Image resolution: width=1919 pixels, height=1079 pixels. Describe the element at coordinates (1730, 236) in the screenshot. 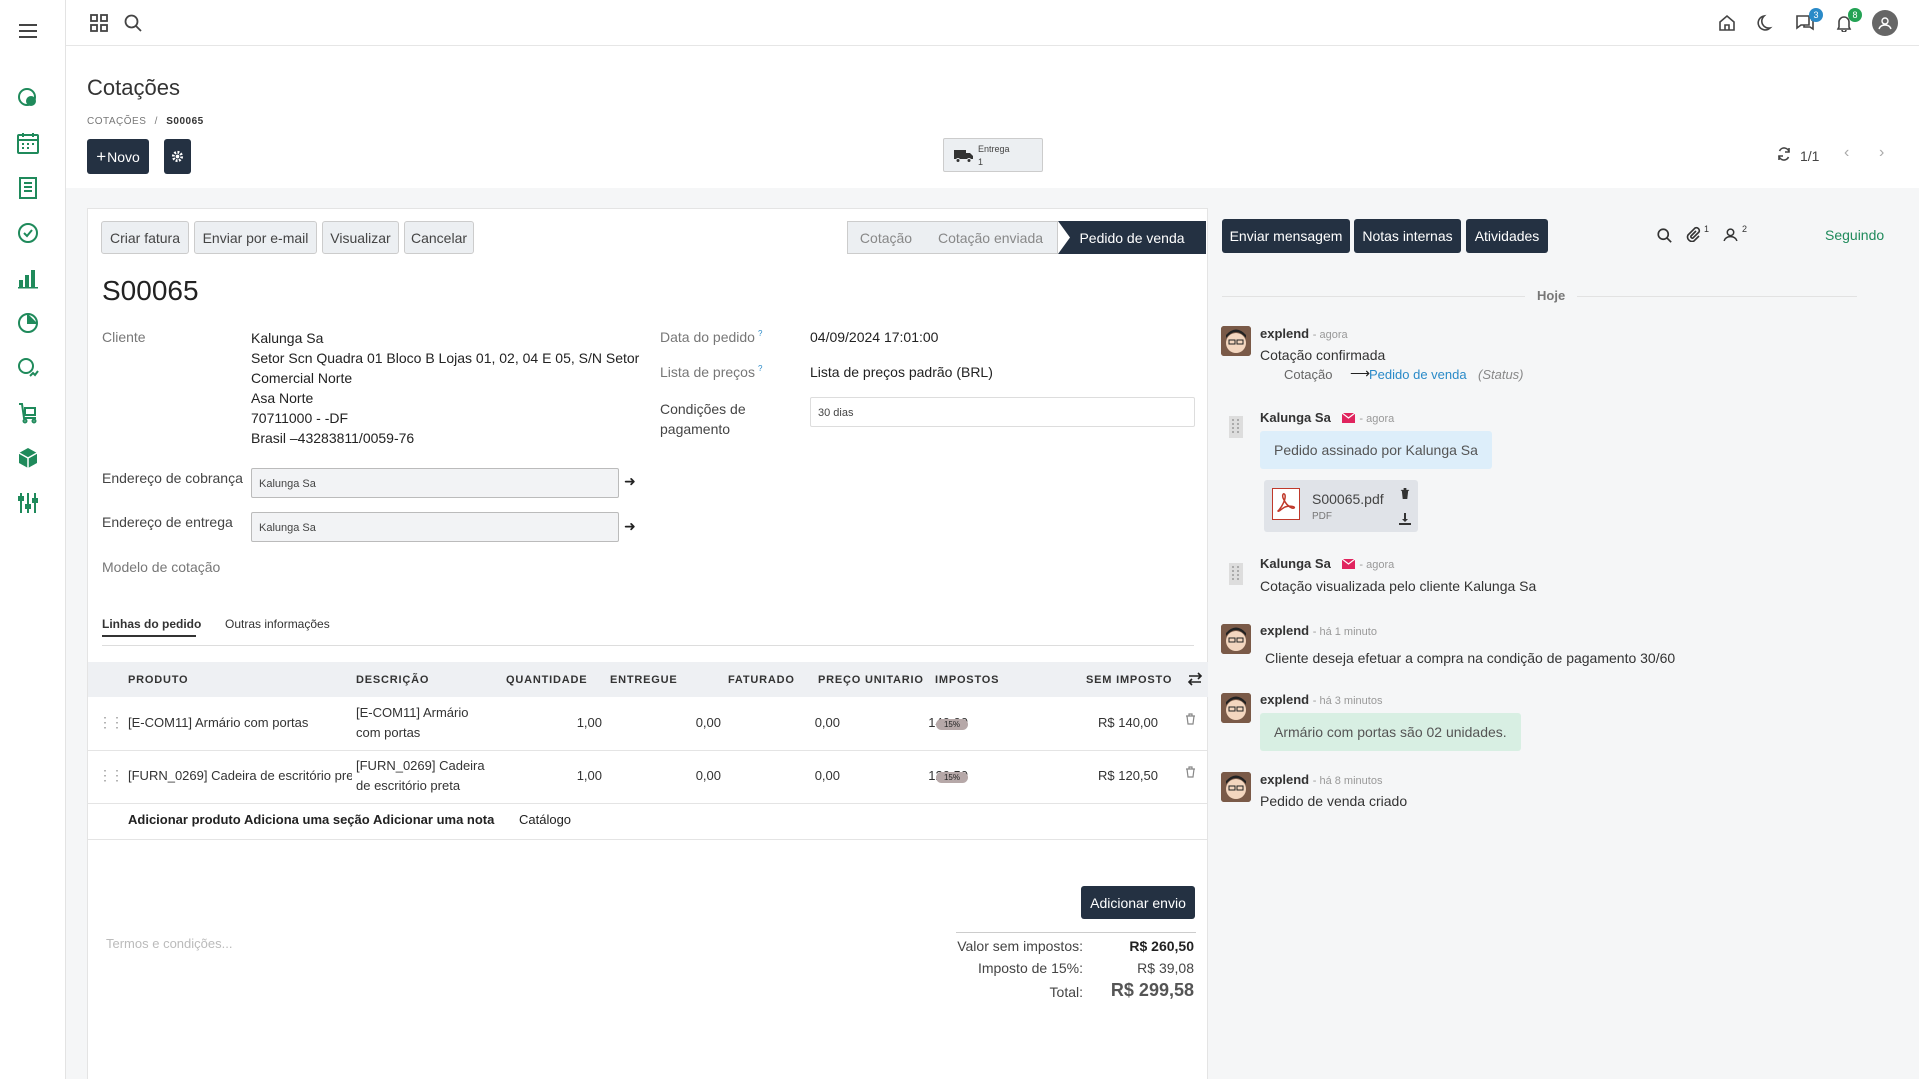

I see `followers-icon` at that location.